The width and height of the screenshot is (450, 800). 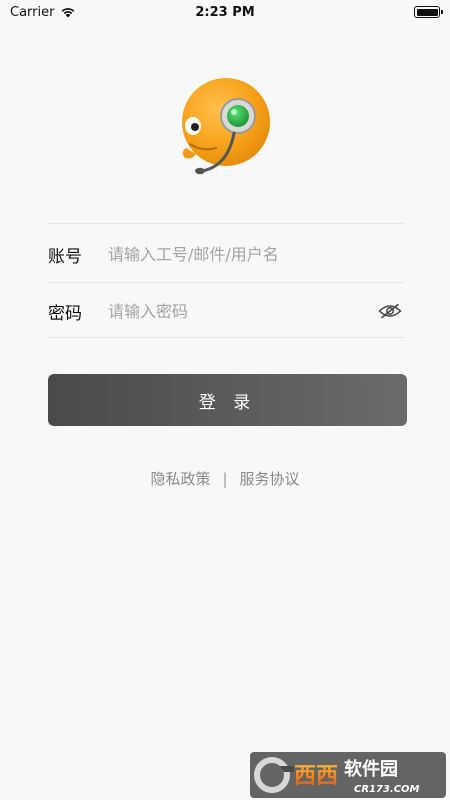 I want to click on status-bar: Carrier 2:23 PM, so click(x=225, y=12).